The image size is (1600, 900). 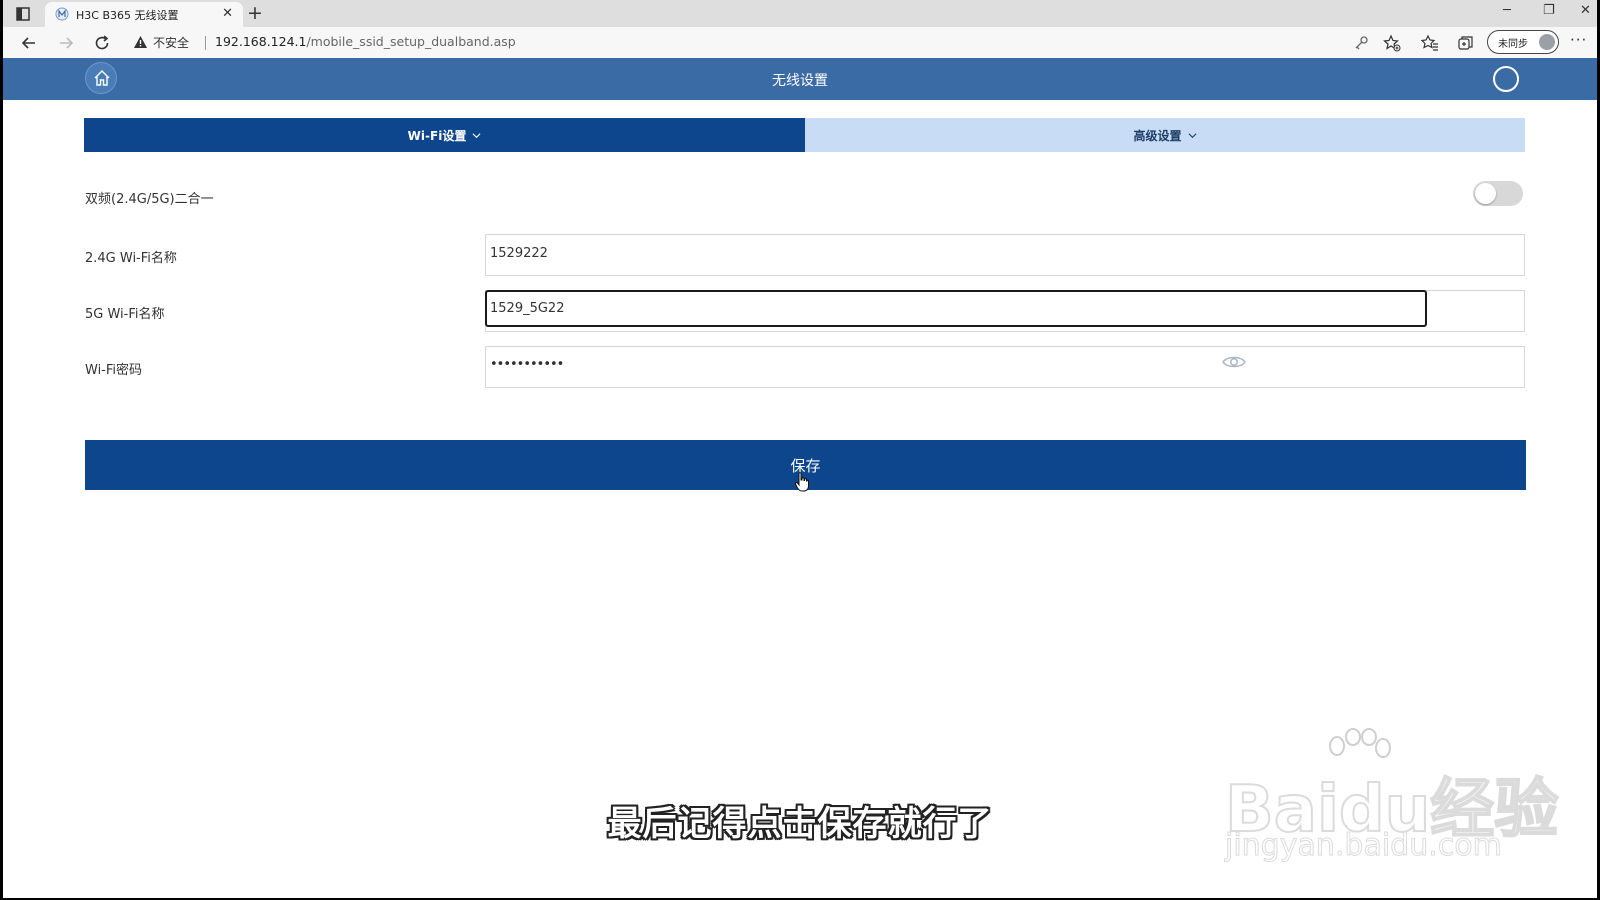 What do you see at coordinates (527, 364) in the screenshot?
I see `wifi-password-value: •••••••••••` at bounding box center [527, 364].